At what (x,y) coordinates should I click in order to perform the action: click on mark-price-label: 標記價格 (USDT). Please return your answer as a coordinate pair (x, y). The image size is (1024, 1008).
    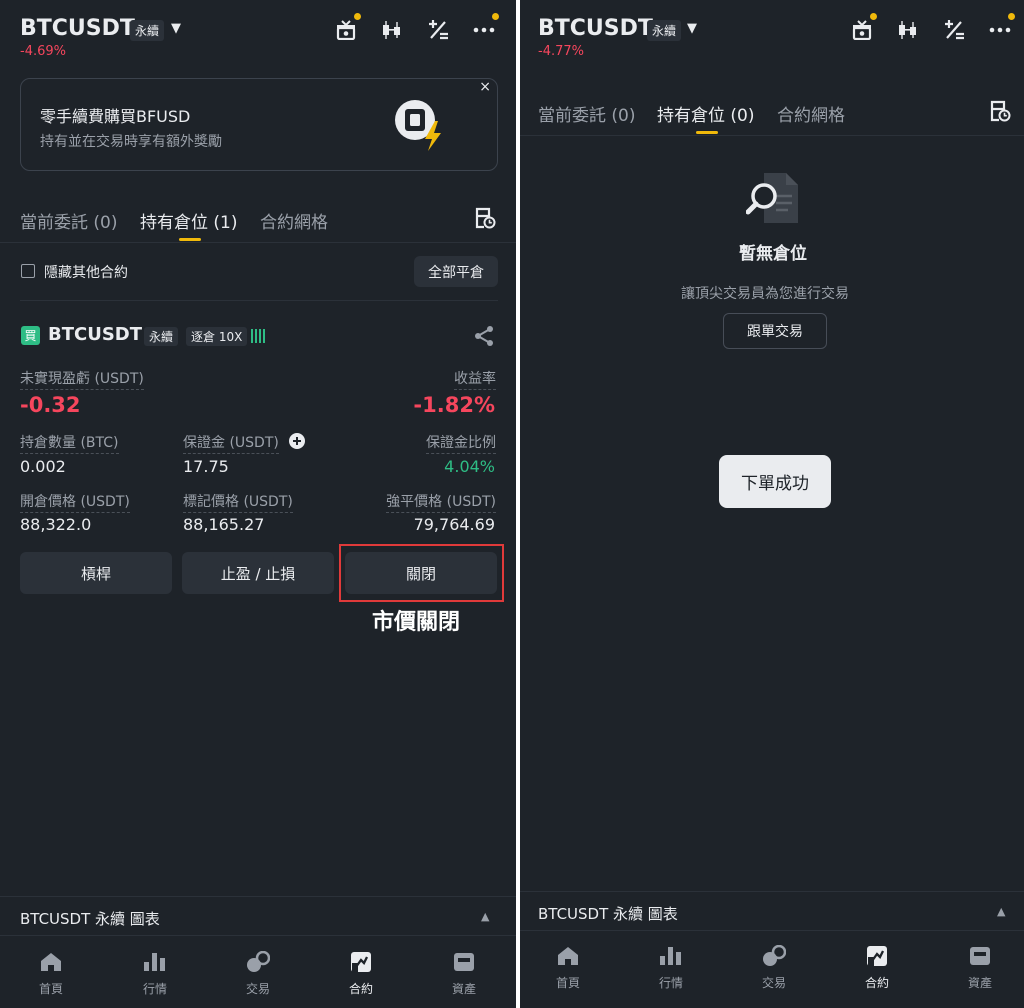
    Looking at the image, I should click on (238, 502).